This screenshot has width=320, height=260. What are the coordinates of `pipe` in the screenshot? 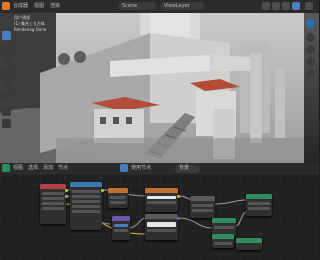 It's located at (256, 98).